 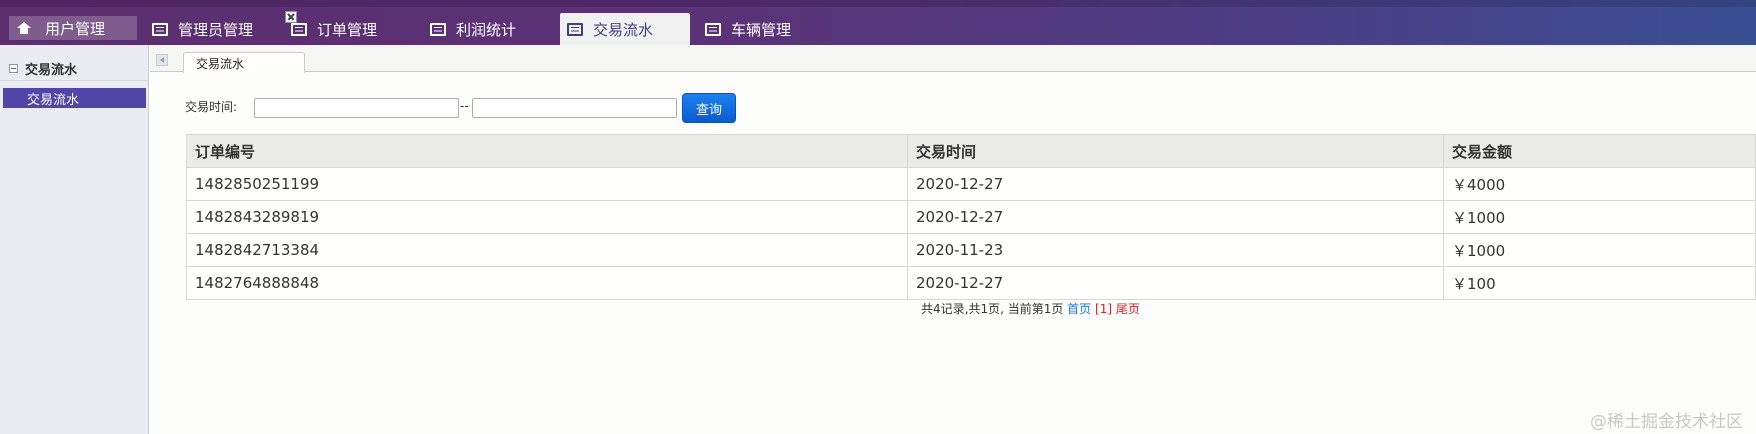 I want to click on sidebar-header: 交易流水, so click(x=74, y=68).